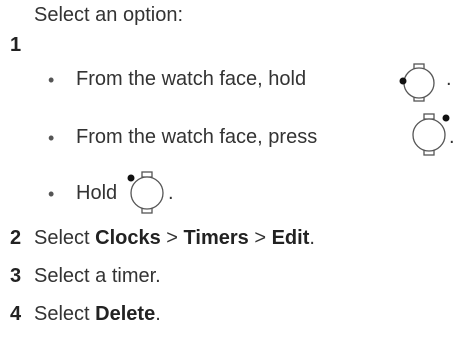  What do you see at coordinates (417, 82) in the screenshot?
I see `watch-button-left-icon` at bounding box center [417, 82].